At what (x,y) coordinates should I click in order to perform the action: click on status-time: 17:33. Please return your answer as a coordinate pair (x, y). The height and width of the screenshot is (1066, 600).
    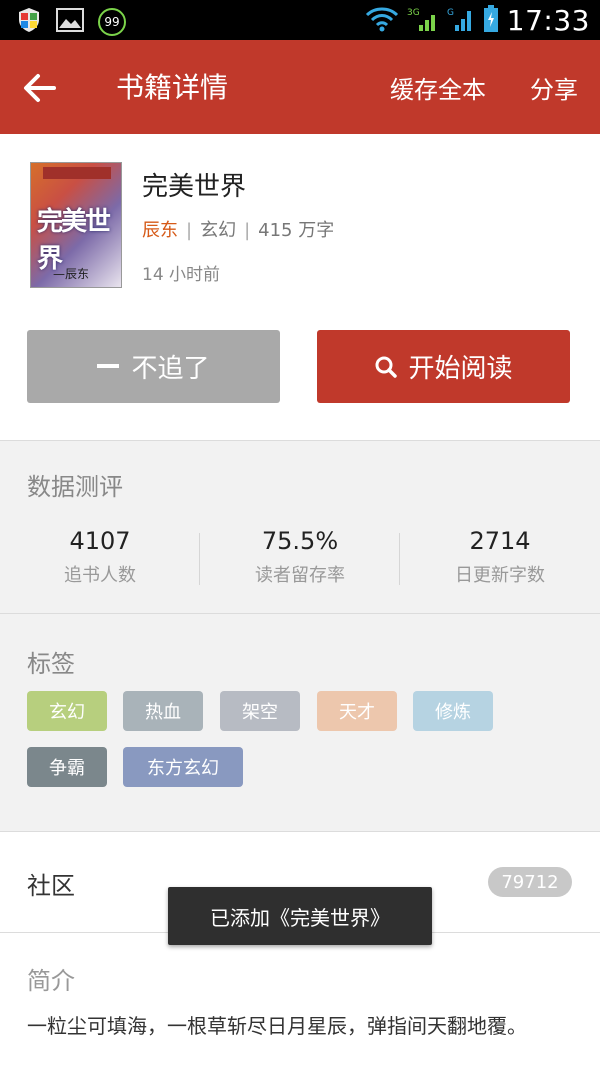
    Looking at the image, I should click on (548, 20).